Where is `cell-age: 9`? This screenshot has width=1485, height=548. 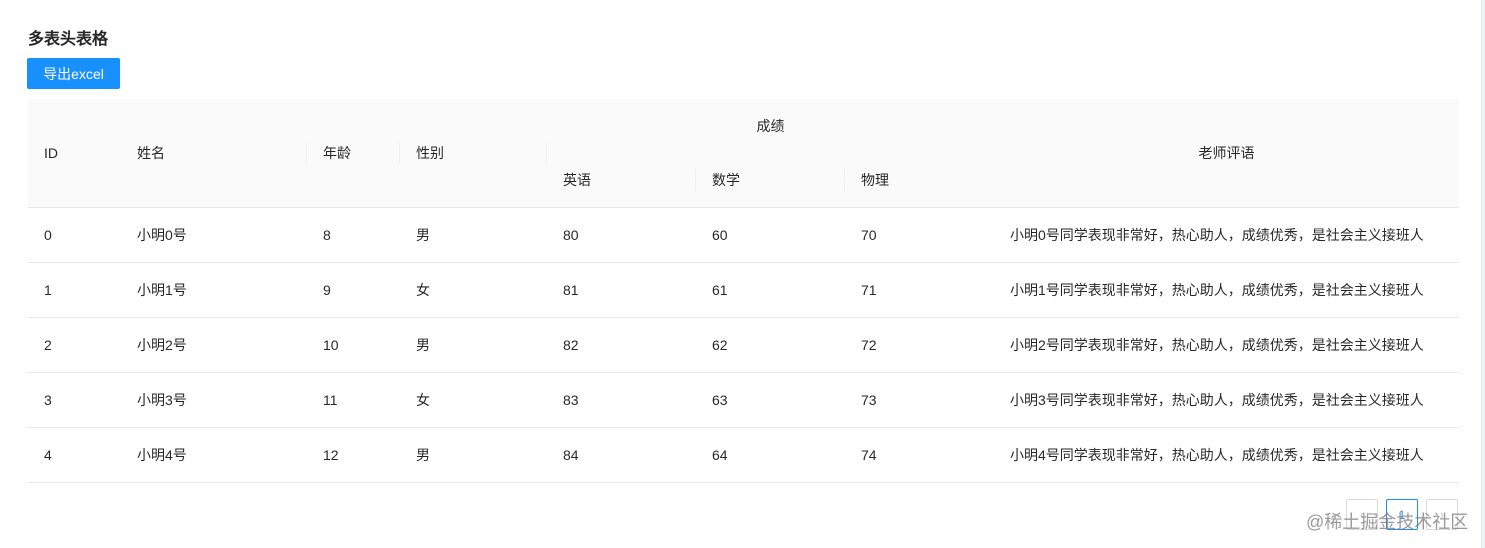 cell-age: 9 is located at coordinates (353, 290).